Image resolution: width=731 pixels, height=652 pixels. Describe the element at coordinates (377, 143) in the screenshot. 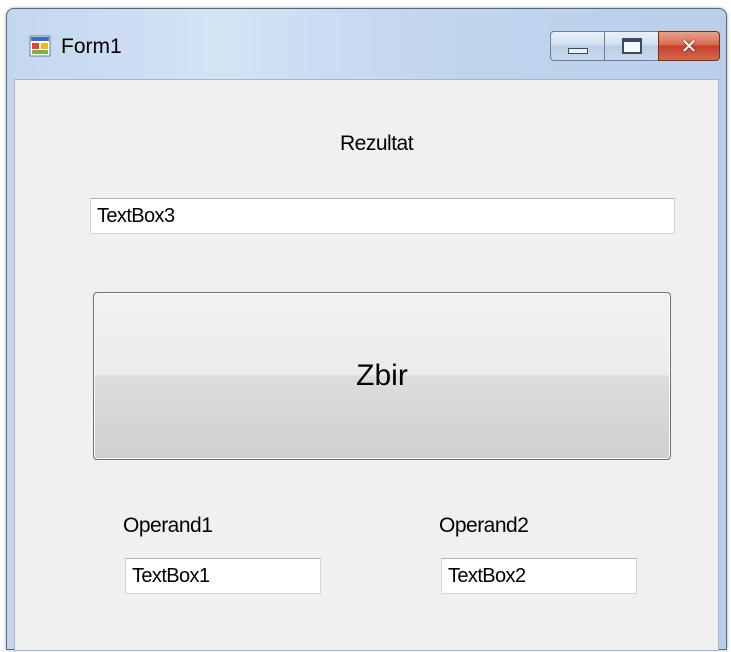

I see `result-label: Rezultat` at that location.